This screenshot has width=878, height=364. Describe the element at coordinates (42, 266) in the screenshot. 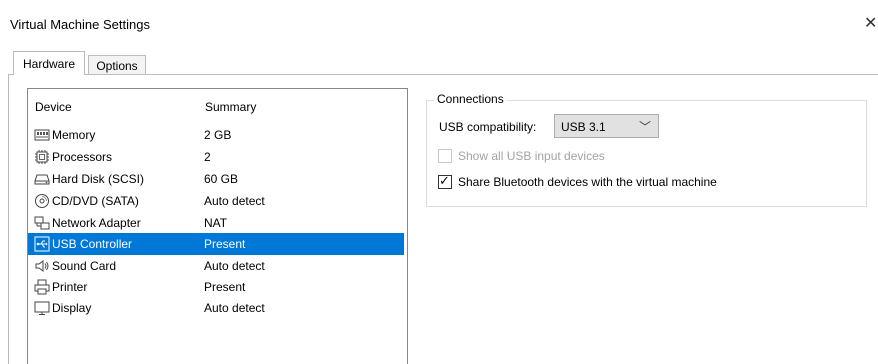

I see `sound-card-icon` at that location.